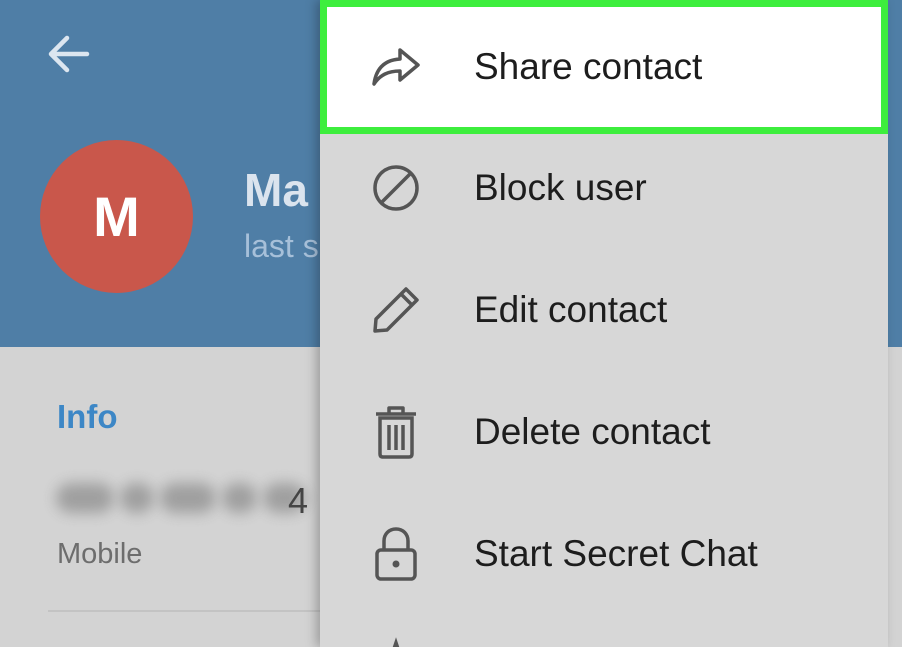  What do you see at coordinates (560, 187) in the screenshot?
I see `menu-item-label: Block user` at bounding box center [560, 187].